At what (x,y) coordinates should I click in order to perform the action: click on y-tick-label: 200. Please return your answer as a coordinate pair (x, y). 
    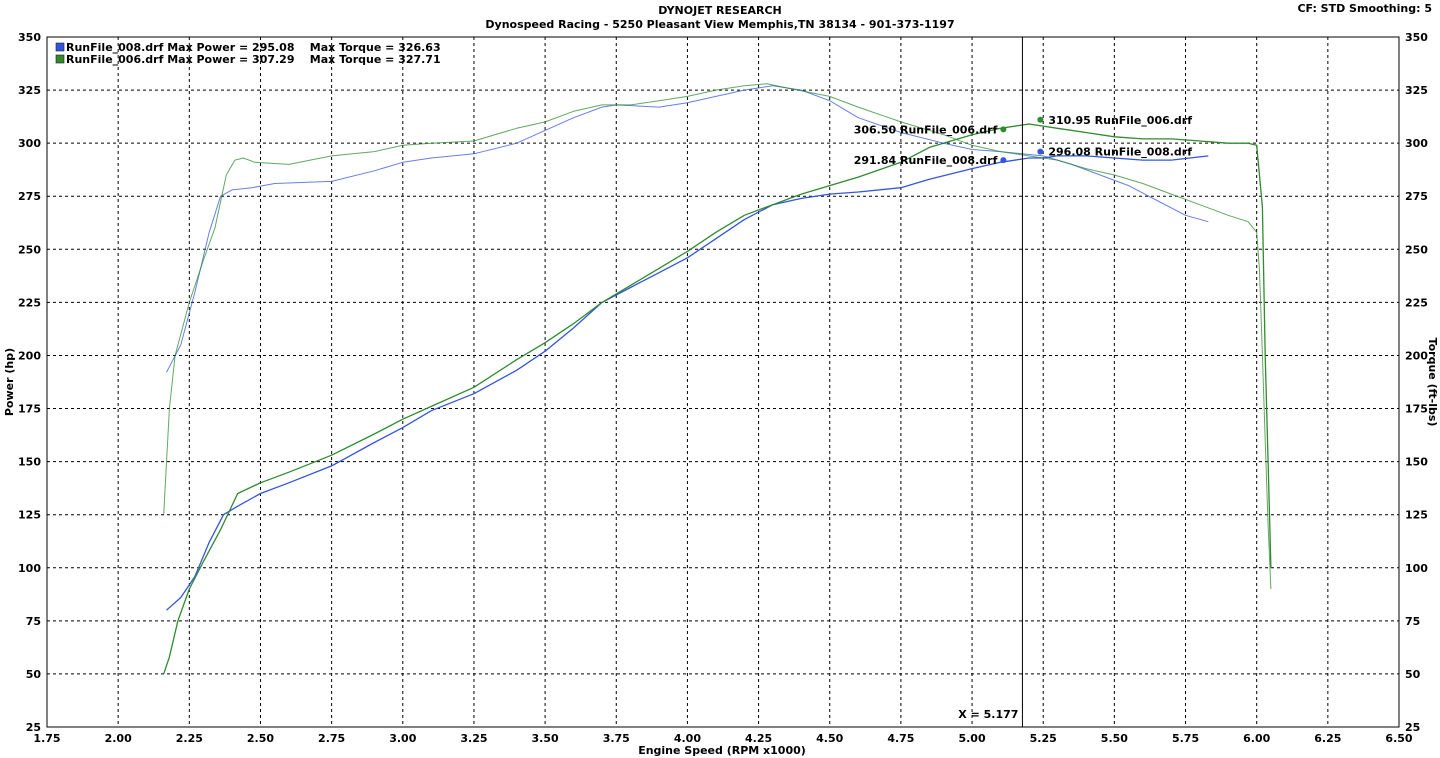
    Looking at the image, I should click on (29, 355).